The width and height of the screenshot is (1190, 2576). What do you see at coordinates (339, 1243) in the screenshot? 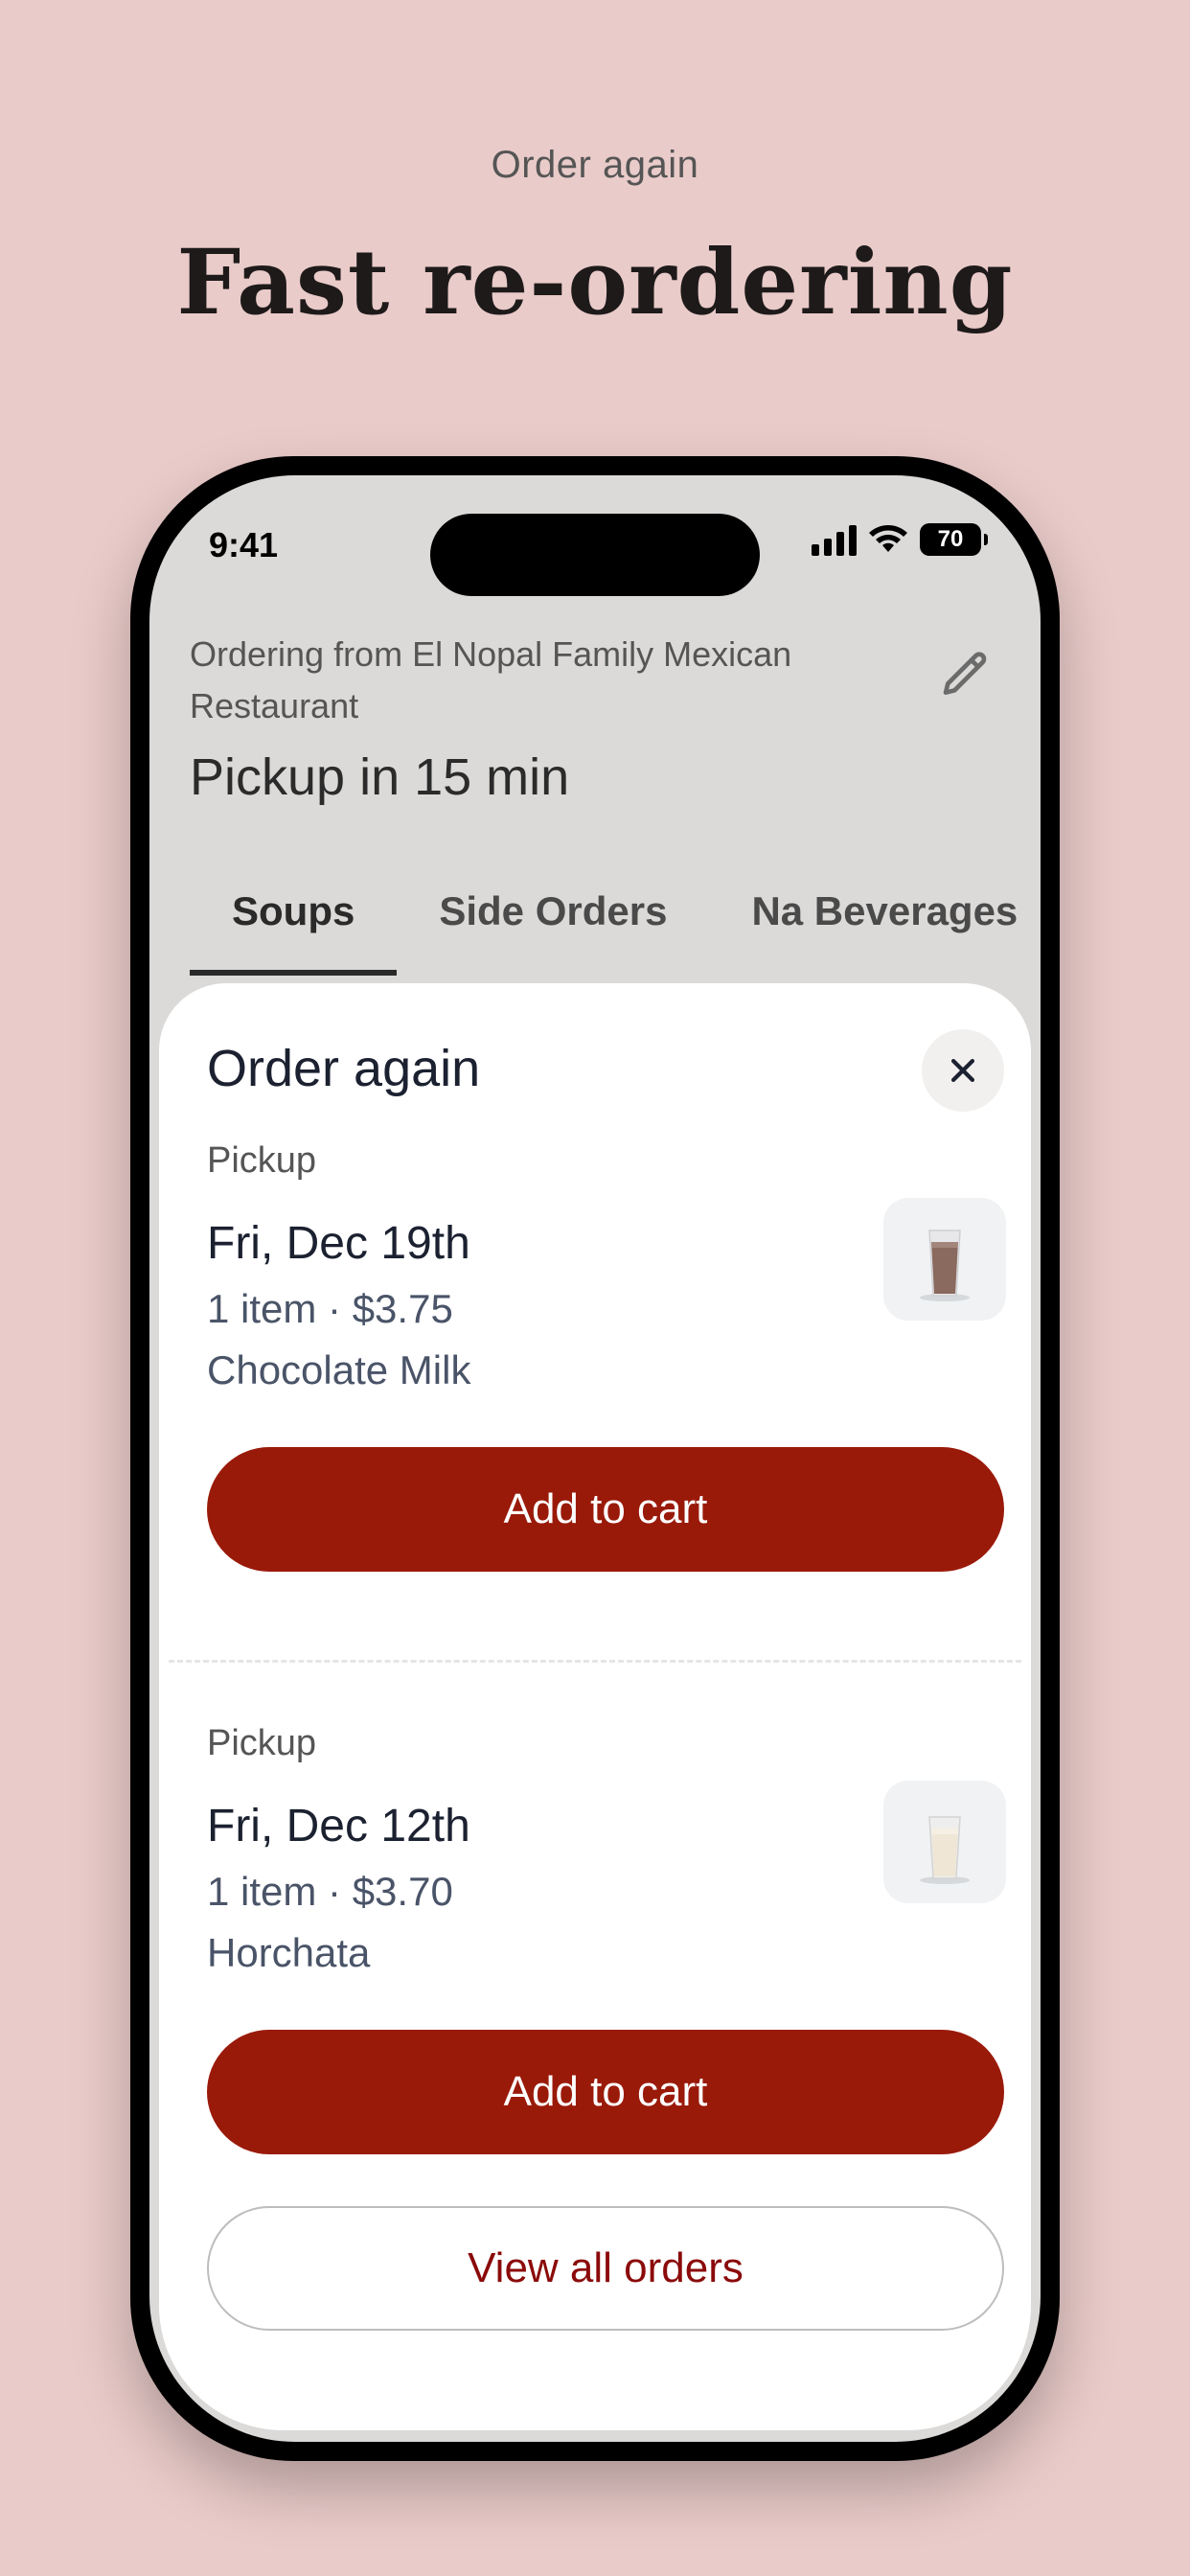
I see `order-date: Fri, Dec 19th` at bounding box center [339, 1243].